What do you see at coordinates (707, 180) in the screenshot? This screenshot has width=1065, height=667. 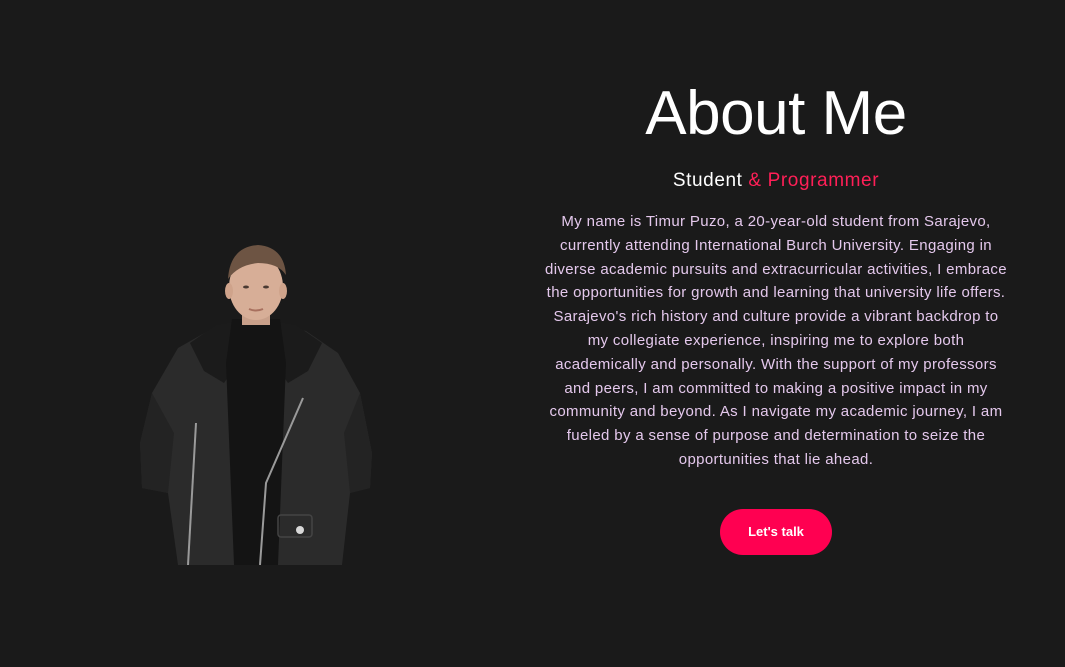 I see `subtitle-role-student: Student` at bounding box center [707, 180].